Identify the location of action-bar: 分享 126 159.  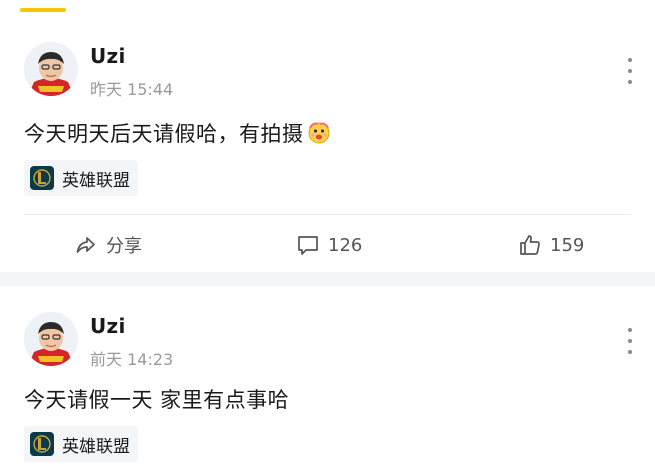
(327, 245).